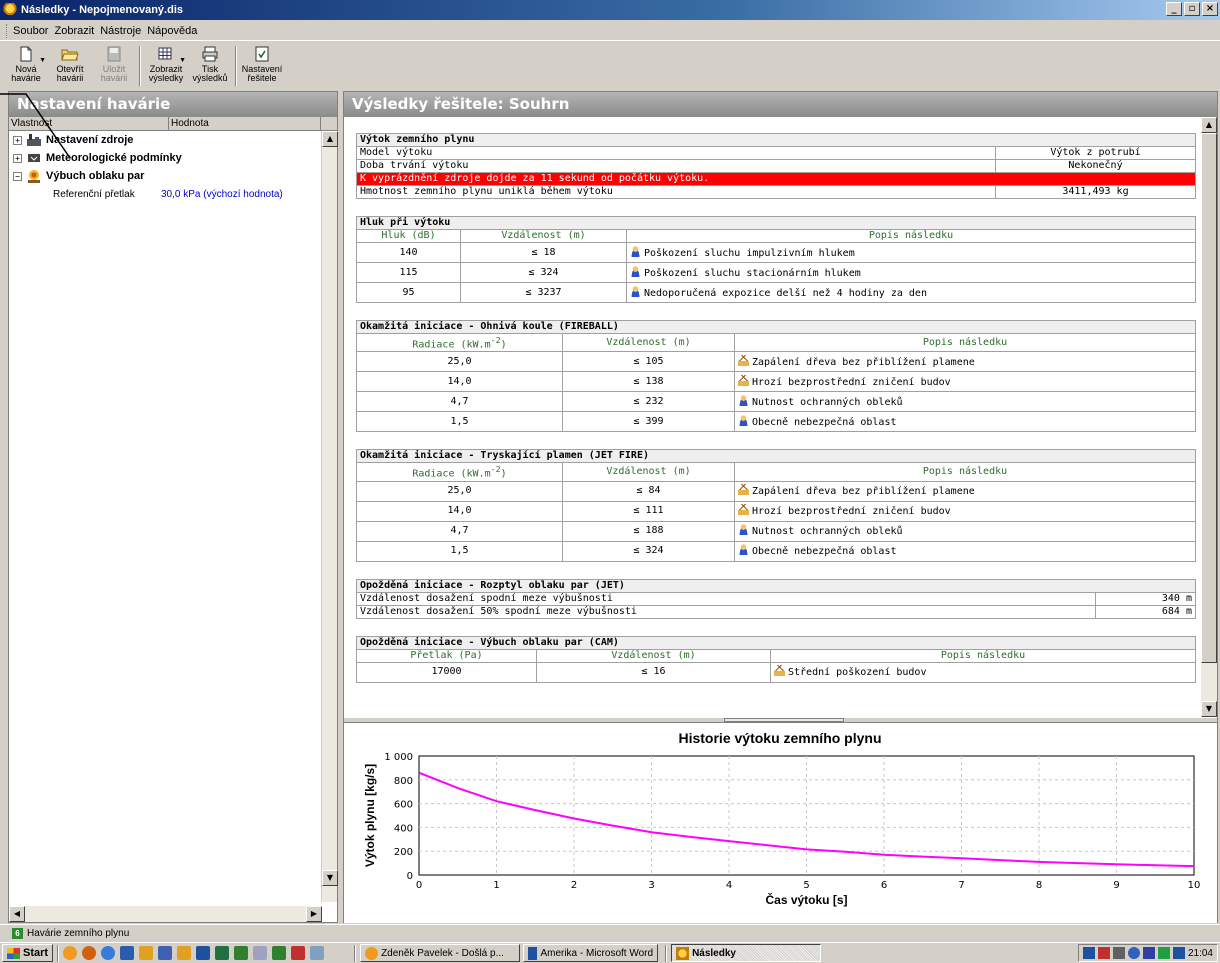 This screenshot has width=1220, height=963. I want to click on left-horizontal-scrollbar: ◀ ▶, so click(165, 914).